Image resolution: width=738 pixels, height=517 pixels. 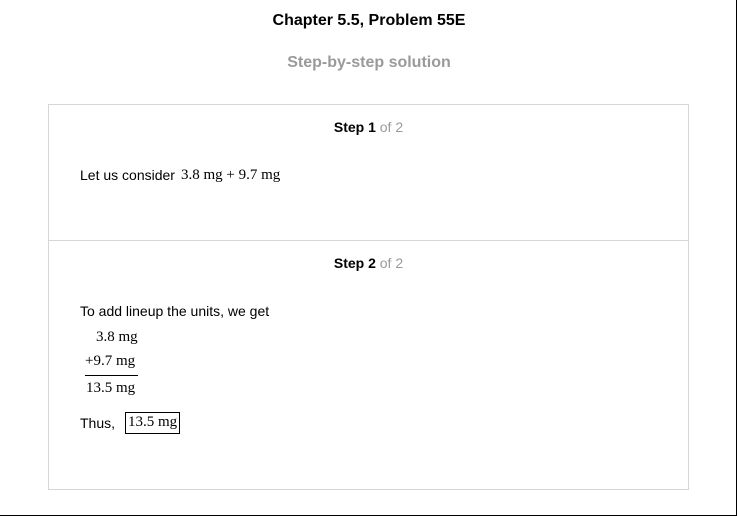 What do you see at coordinates (127, 175) in the screenshot?
I see `step-1-intro: Let us consider` at bounding box center [127, 175].